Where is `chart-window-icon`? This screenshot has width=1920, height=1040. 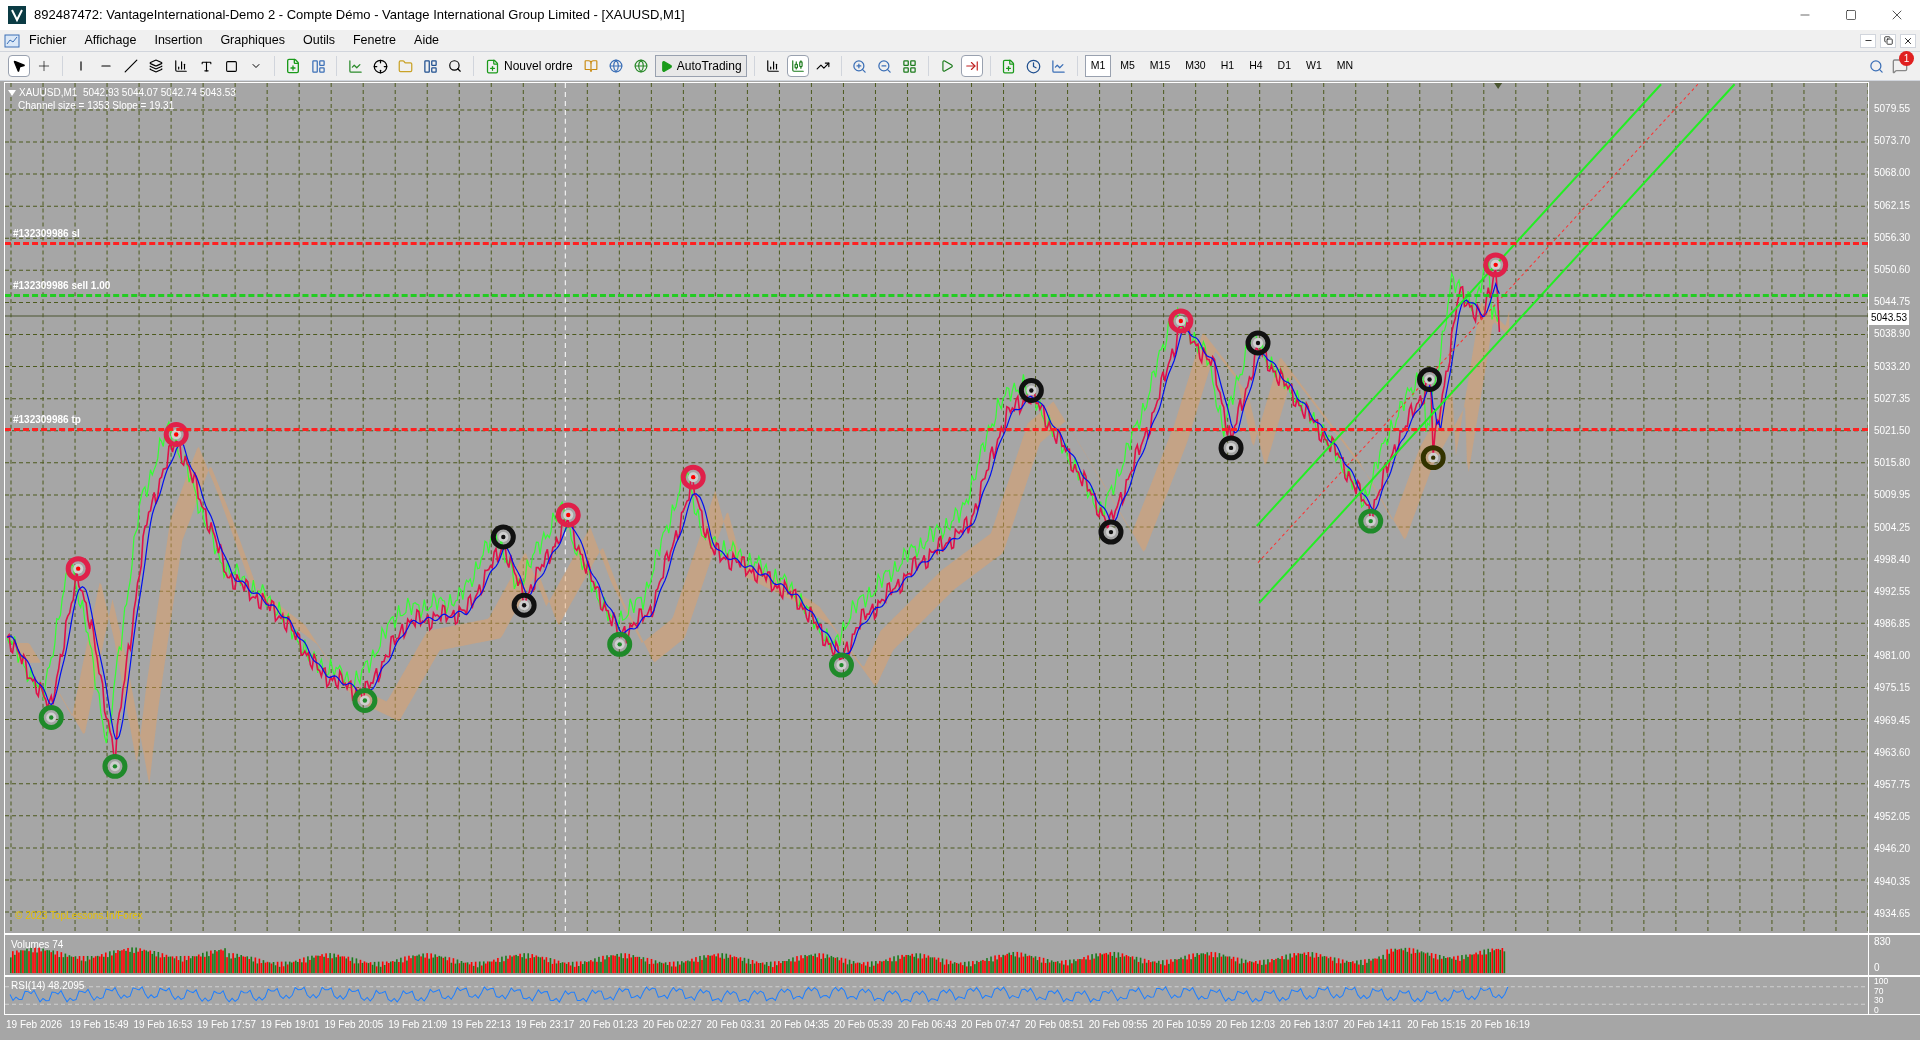 chart-window-icon is located at coordinates (12, 40).